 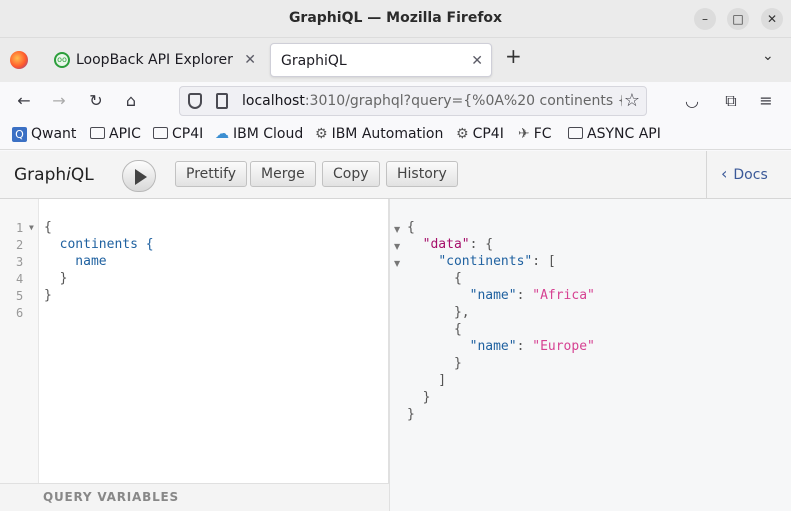 I want to click on bookmark-ibm-automation: ⚙ IBM Automation, so click(x=379, y=134).